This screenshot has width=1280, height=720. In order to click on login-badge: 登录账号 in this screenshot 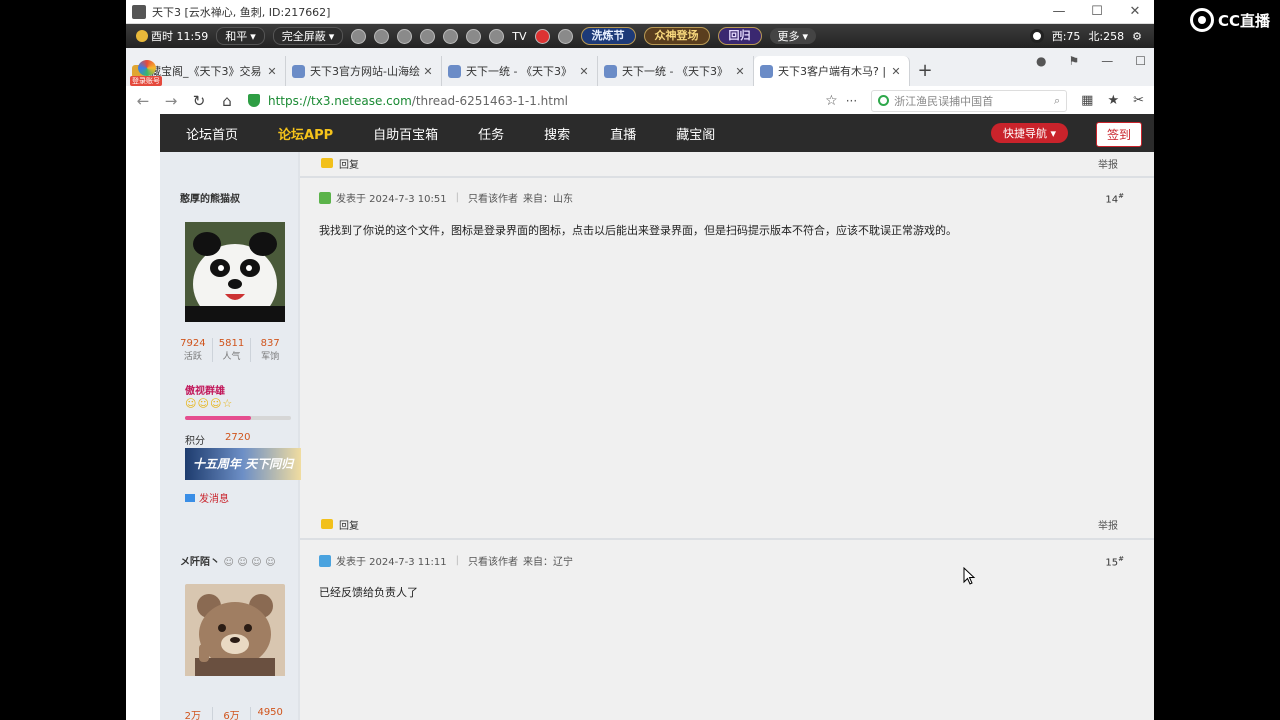, I will do `click(146, 73)`.